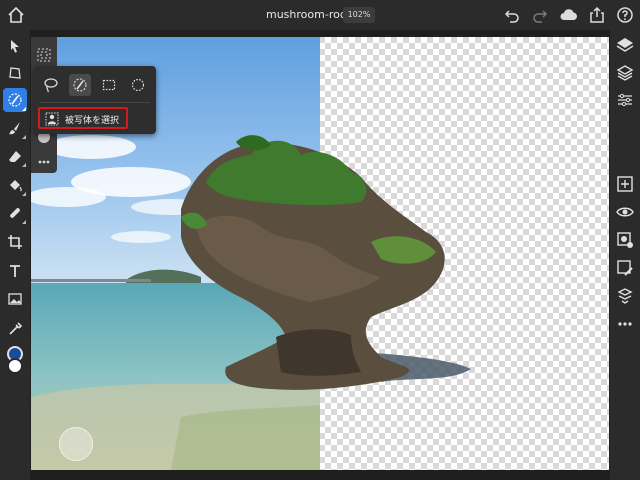 This screenshot has height=480, width=640. Describe the element at coordinates (15, 46) in the screenshot. I see `move-tool-icon` at that location.